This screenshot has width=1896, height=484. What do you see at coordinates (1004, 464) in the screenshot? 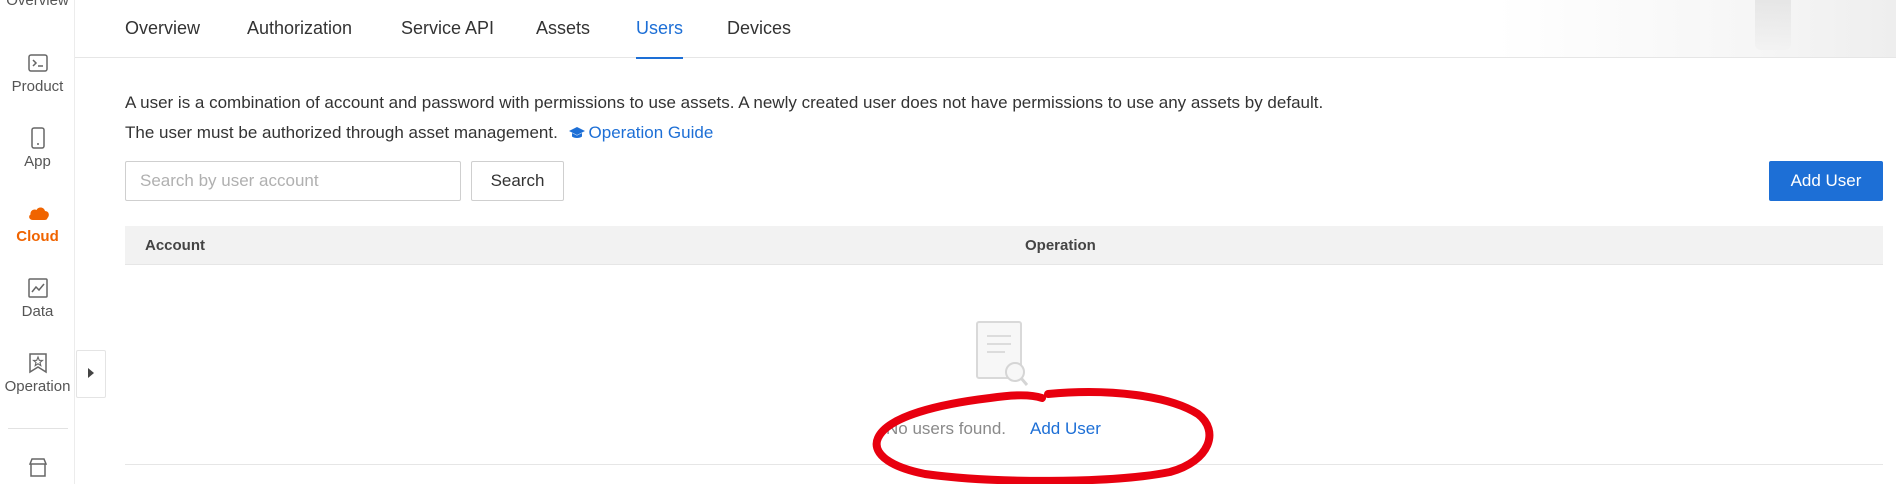
I see `table-bottom-border` at bounding box center [1004, 464].